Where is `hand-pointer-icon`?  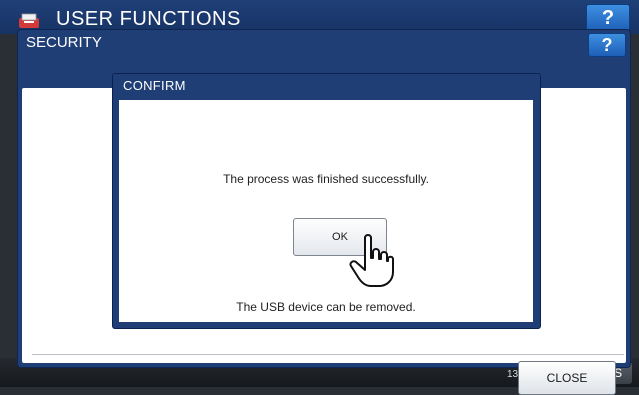 hand-pointer-icon is located at coordinates (371, 260).